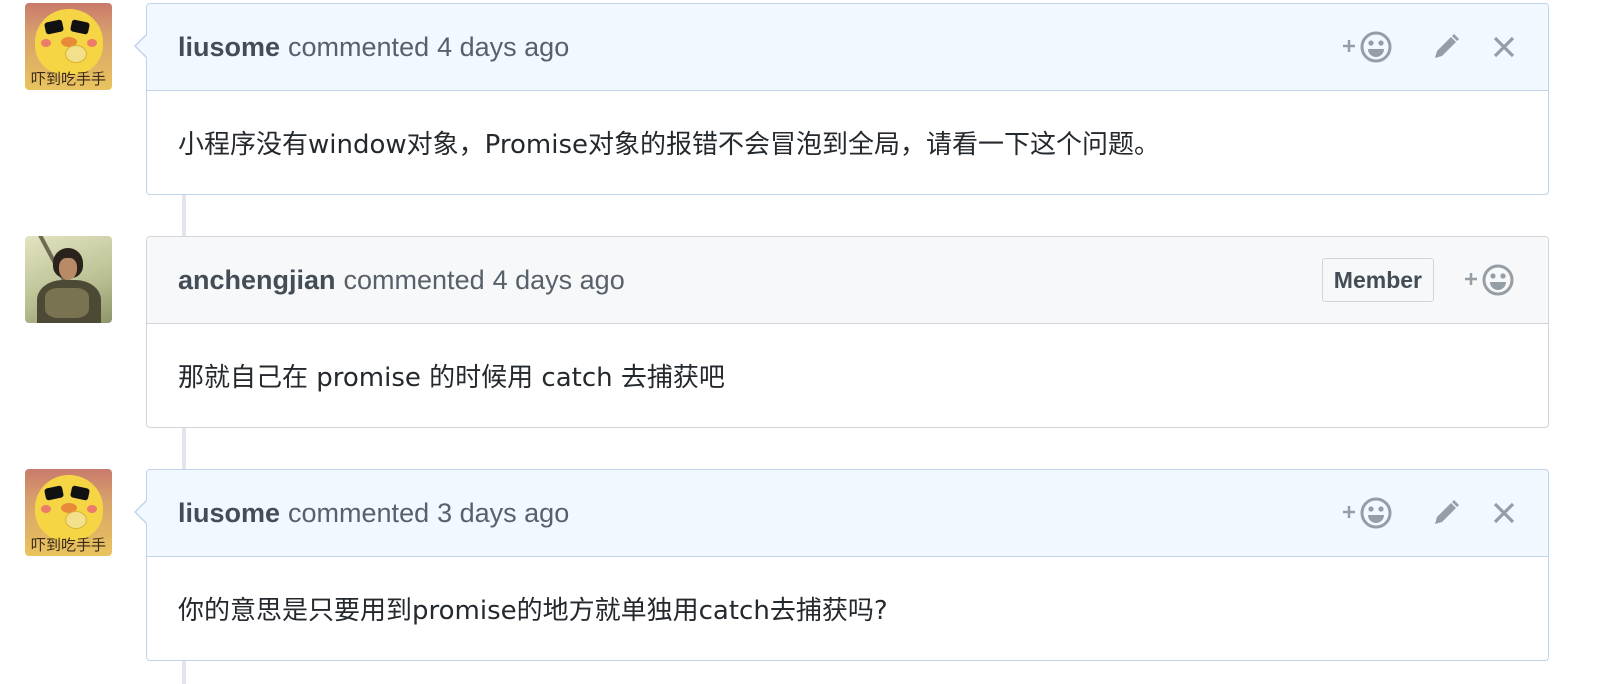 Image resolution: width=1618 pixels, height=684 pixels. What do you see at coordinates (847, 280) in the screenshot?
I see `comment-header: anchengjian commented 4 days ago Member` at bounding box center [847, 280].